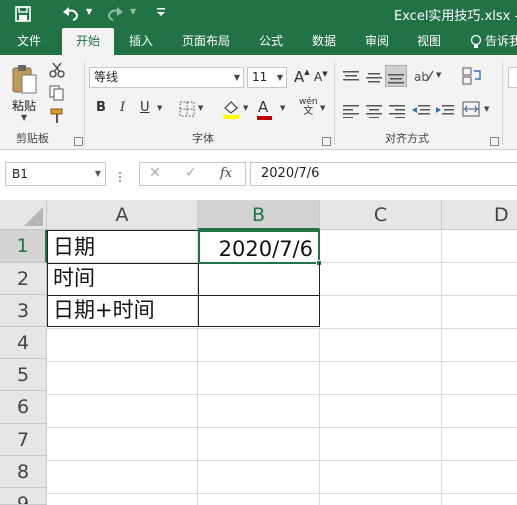 Image resolution: width=517 pixels, height=505 pixels. I want to click on bold-button: B, so click(101, 107).